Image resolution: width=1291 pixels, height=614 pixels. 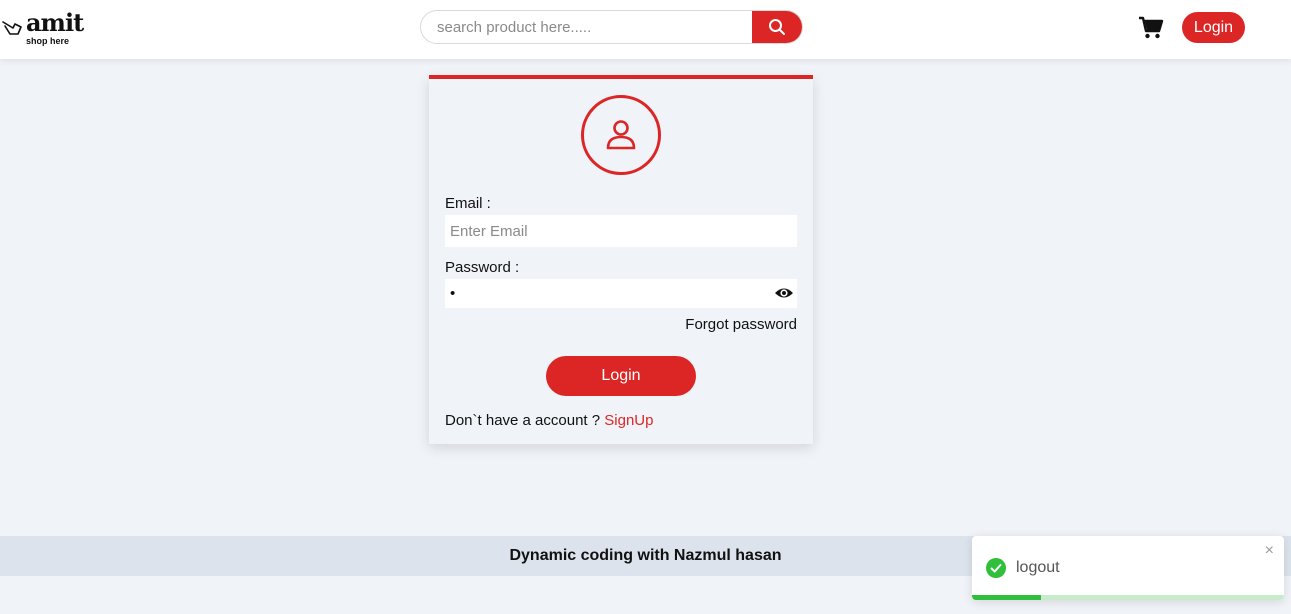 I want to click on password-label: Password :, so click(x=482, y=267).